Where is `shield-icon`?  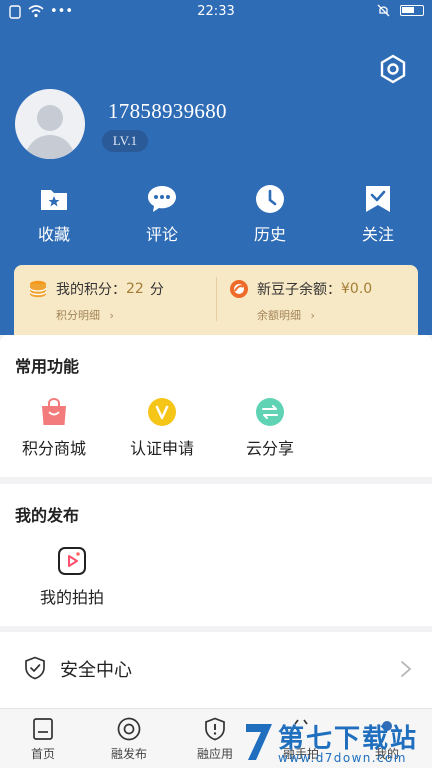
shield-icon is located at coordinates (35, 668).